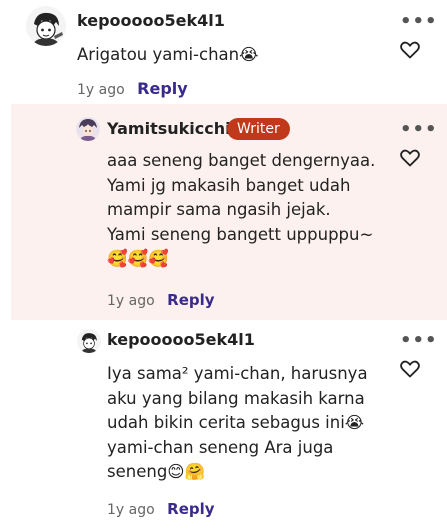  I want to click on comment-text: Arigatou yami-chan😭, so click(168, 54).